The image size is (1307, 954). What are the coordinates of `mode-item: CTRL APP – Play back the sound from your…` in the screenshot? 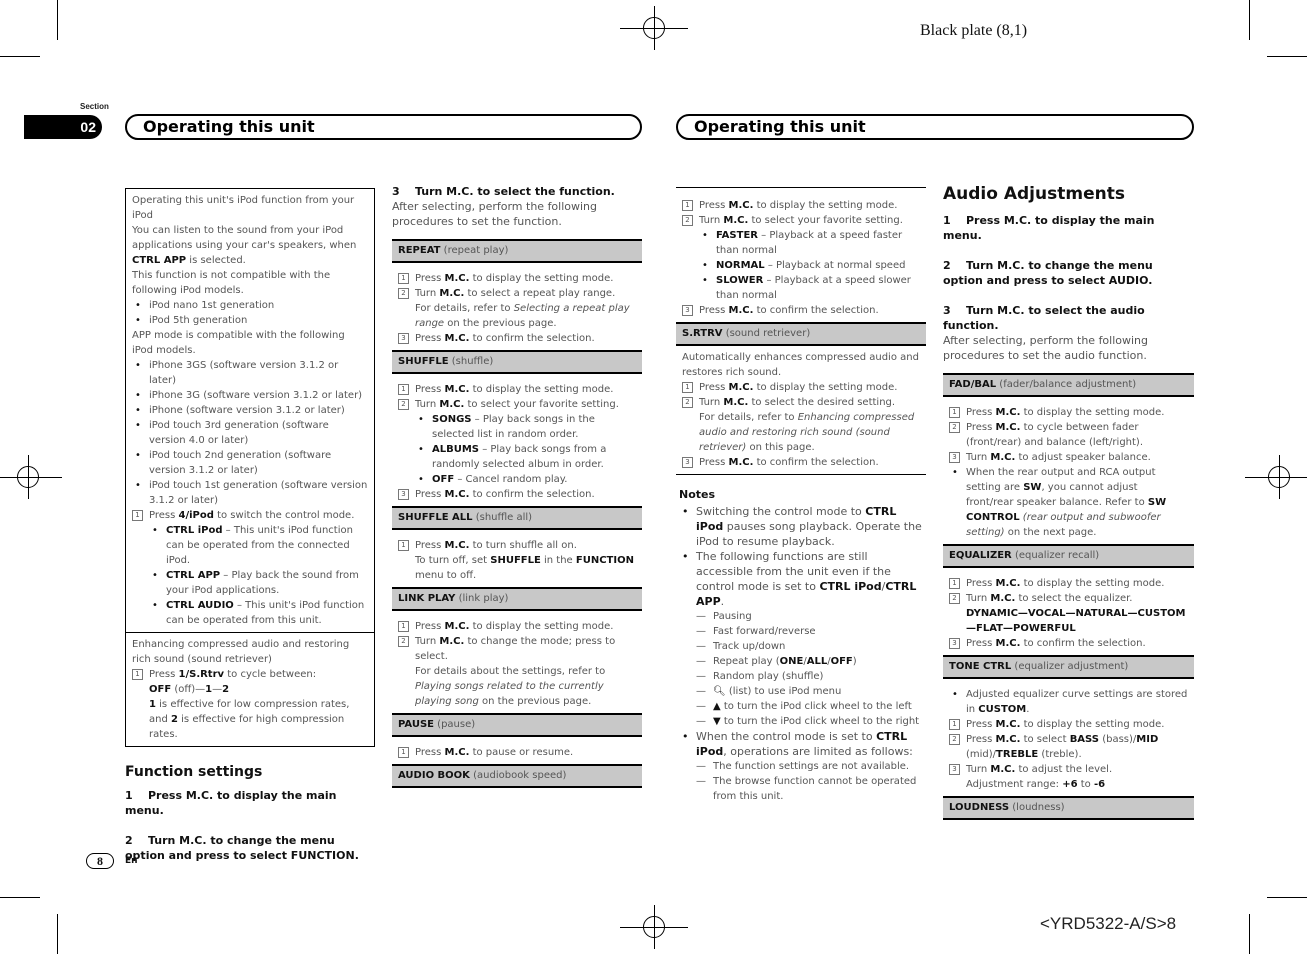 It's located at (258, 583).